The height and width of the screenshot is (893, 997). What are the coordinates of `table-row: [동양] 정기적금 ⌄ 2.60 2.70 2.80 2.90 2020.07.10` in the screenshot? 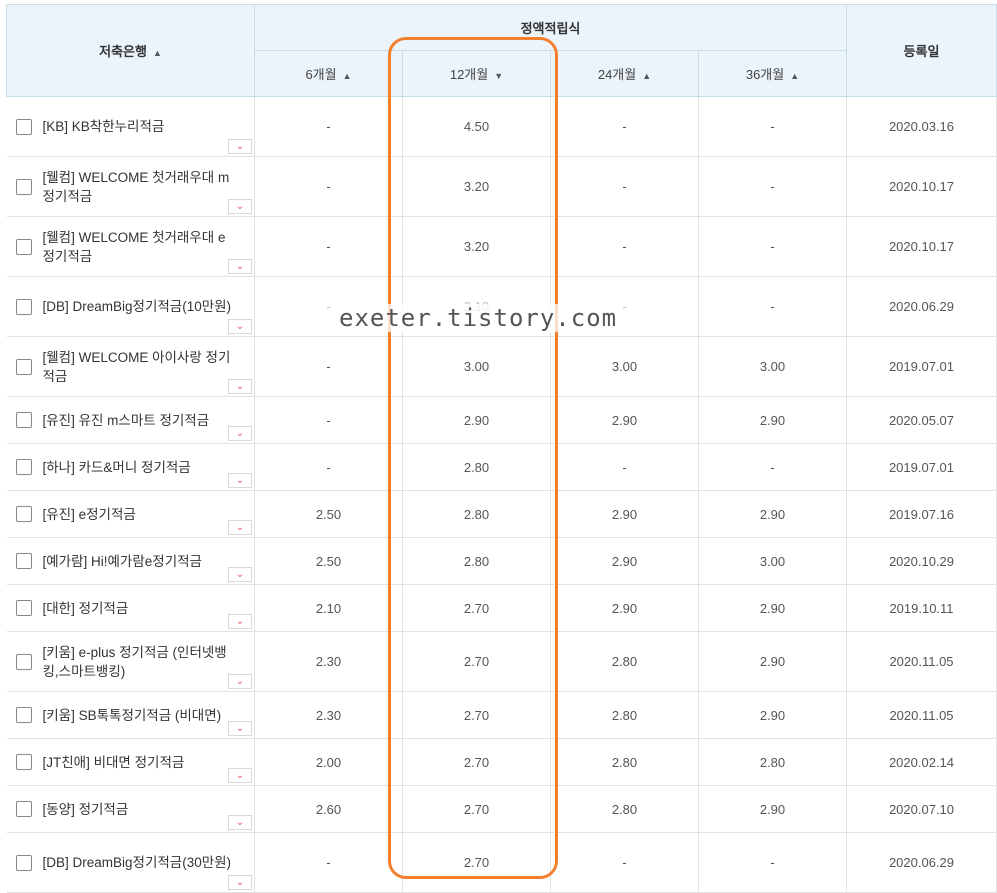 It's located at (501, 809).